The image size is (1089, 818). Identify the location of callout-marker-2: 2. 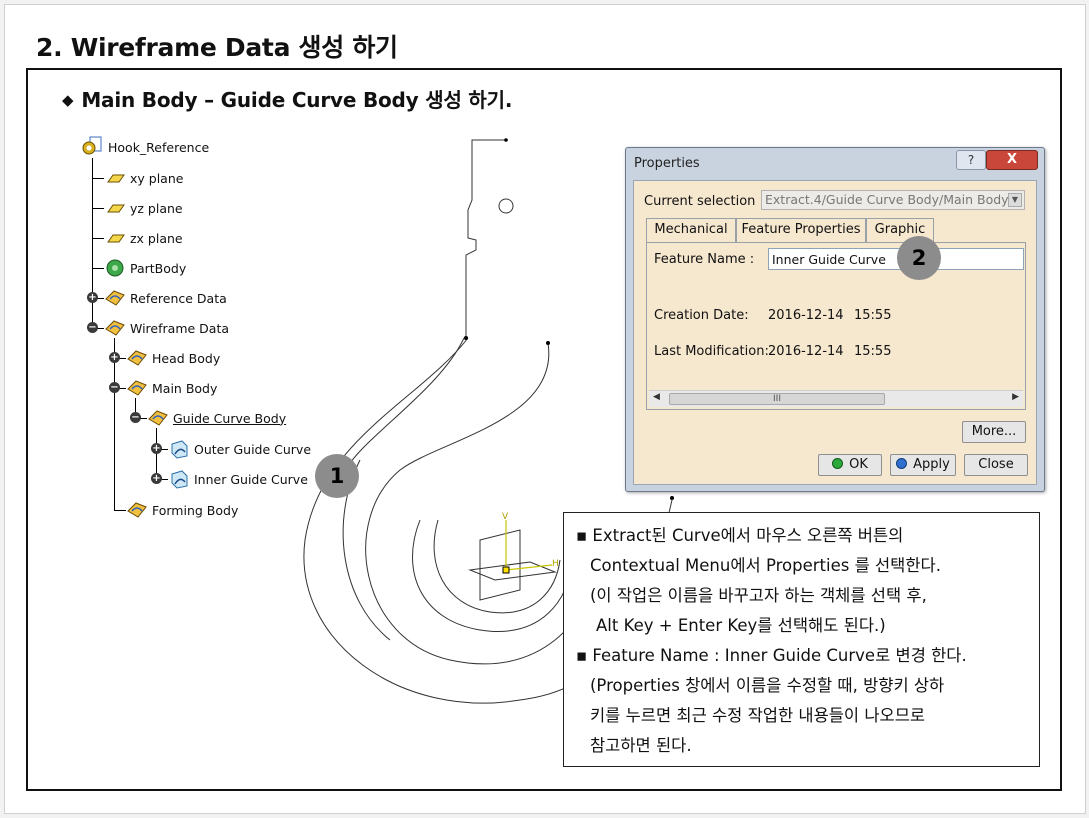
(919, 258).